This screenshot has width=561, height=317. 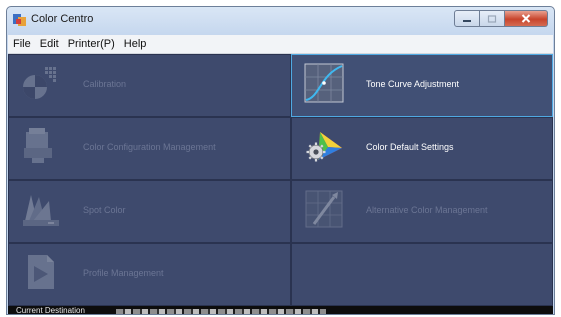 What do you see at coordinates (410, 147) in the screenshot?
I see `tile-color-default-settings-label: Color Default Settings` at bounding box center [410, 147].